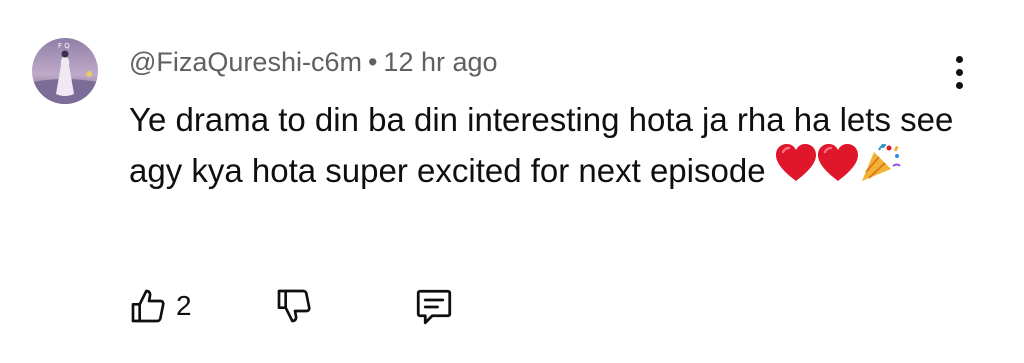  I want to click on author-name: @FizaQureshi-c6m, so click(245, 62).